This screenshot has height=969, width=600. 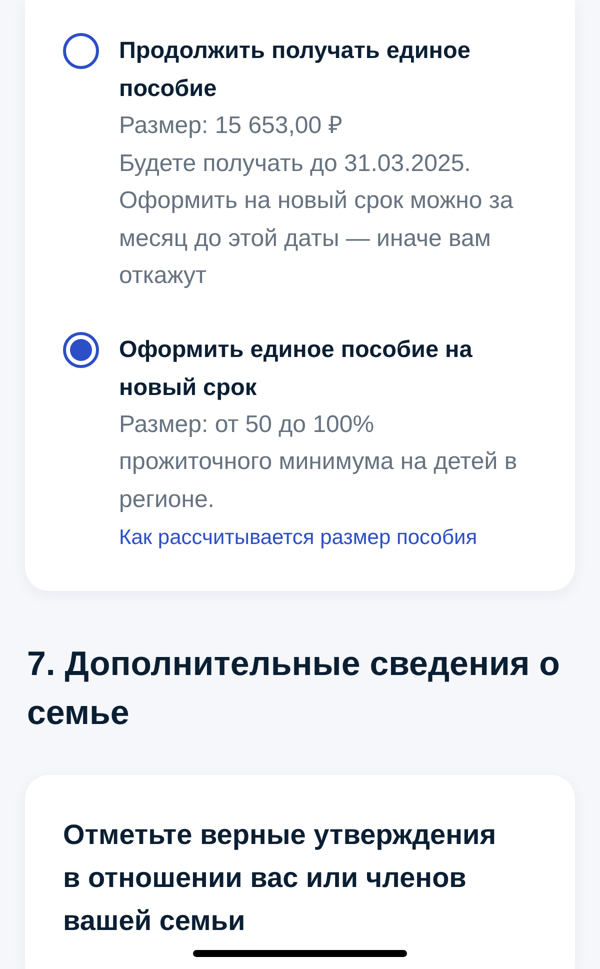 What do you see at coordinates (316, 238) in the screenshot?
I see `option-description: Оформить на новый срок можно за месяц до этой даты — иначе вам откажут` at bounding box center [316, 238].